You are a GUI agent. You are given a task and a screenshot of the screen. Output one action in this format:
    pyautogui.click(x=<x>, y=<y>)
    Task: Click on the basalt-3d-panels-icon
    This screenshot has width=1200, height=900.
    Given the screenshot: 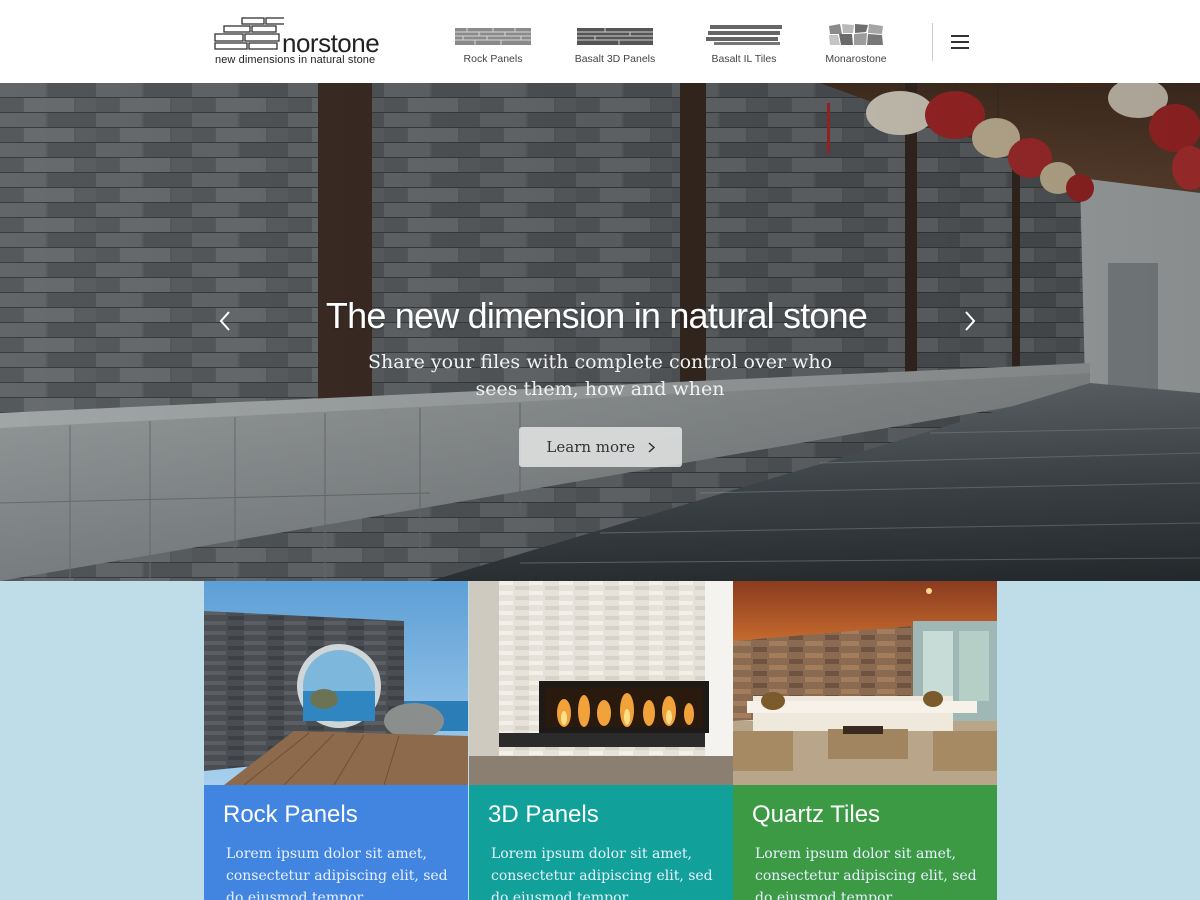 What is the action you would take?
    pyautogui.click(x=615, y=36)
    